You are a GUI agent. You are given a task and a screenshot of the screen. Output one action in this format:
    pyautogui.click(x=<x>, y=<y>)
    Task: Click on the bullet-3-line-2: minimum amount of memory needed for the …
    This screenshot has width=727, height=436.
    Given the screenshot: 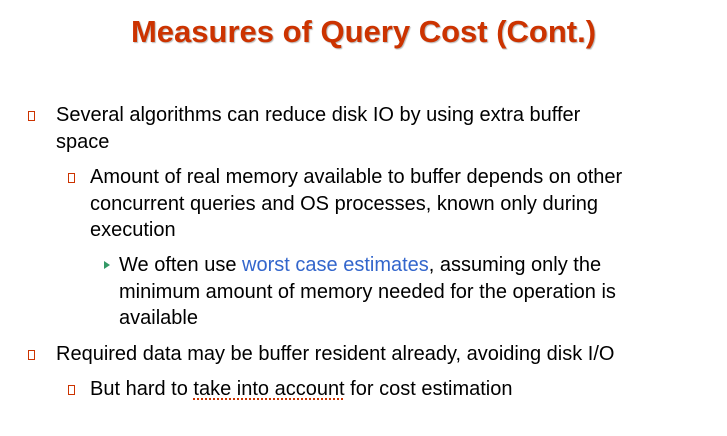 What is the action you would take?
    pyautogui.click(x=367, y=291)
    